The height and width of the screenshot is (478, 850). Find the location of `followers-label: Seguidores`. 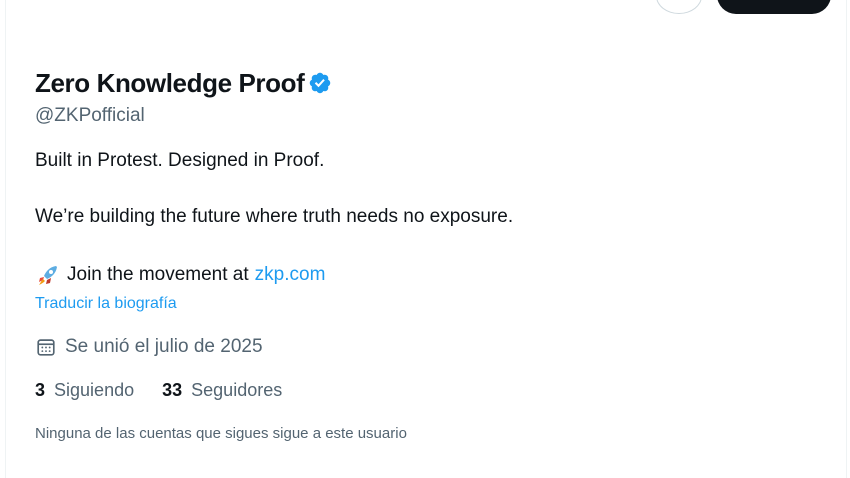

followers-label: Seguidores is located at coordinates (237, 390).